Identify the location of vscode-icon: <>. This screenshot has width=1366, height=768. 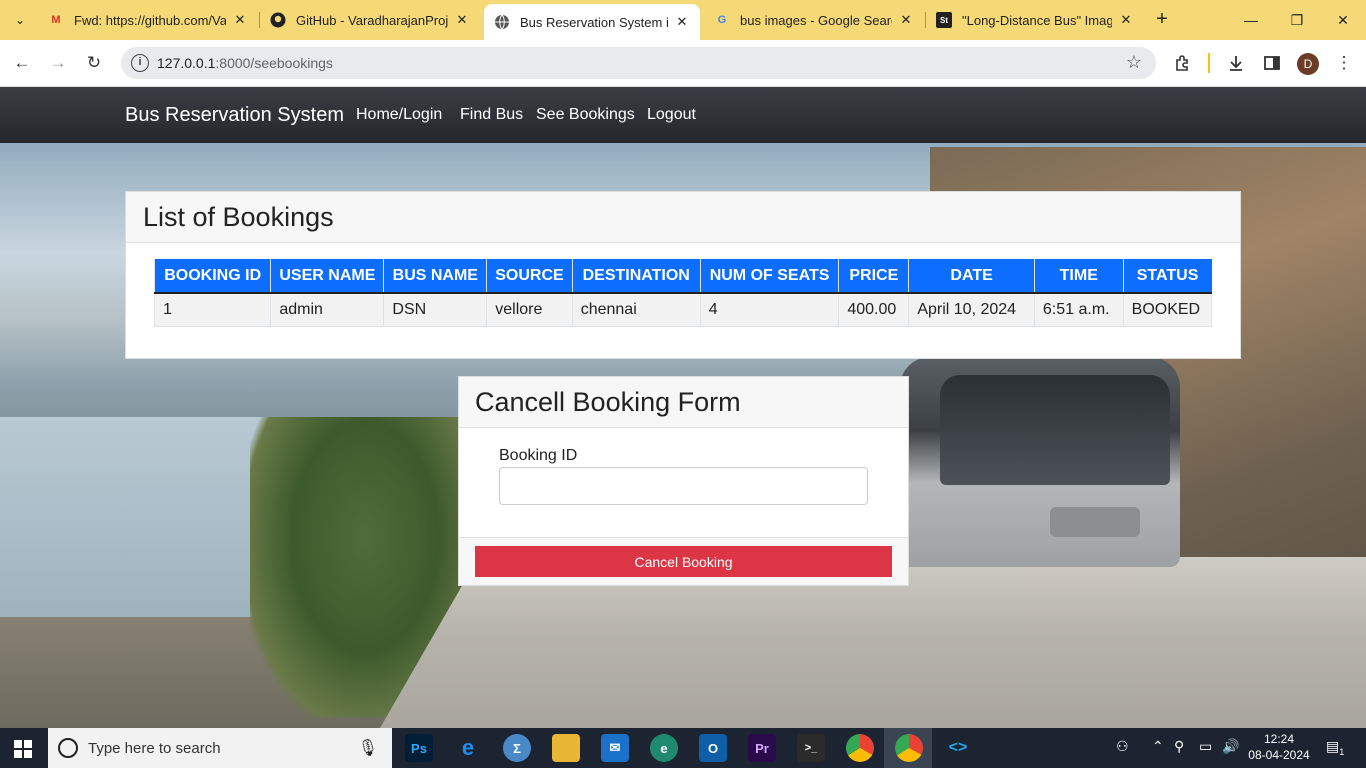
(958, 748).